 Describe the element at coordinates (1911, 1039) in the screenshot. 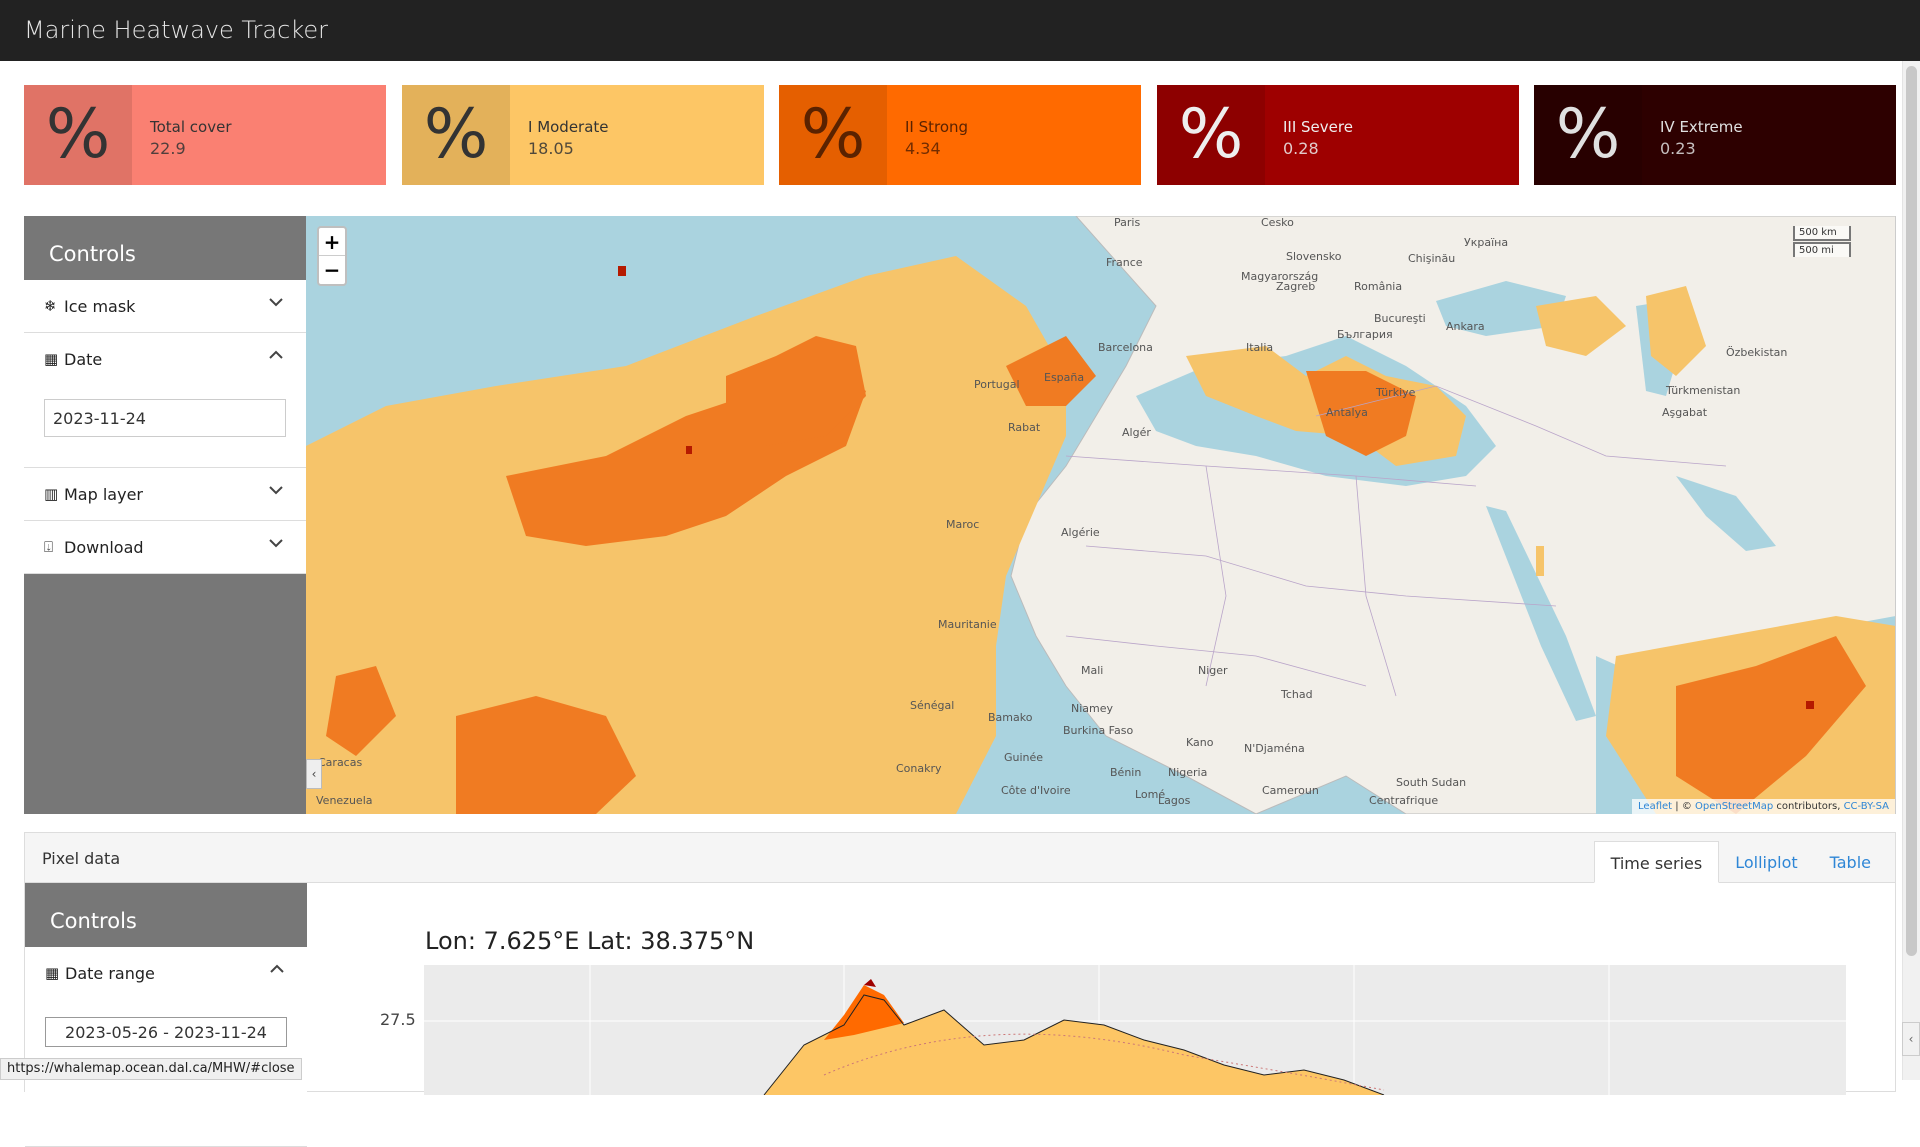

I see `side-collapse-button: ‹` at that location.